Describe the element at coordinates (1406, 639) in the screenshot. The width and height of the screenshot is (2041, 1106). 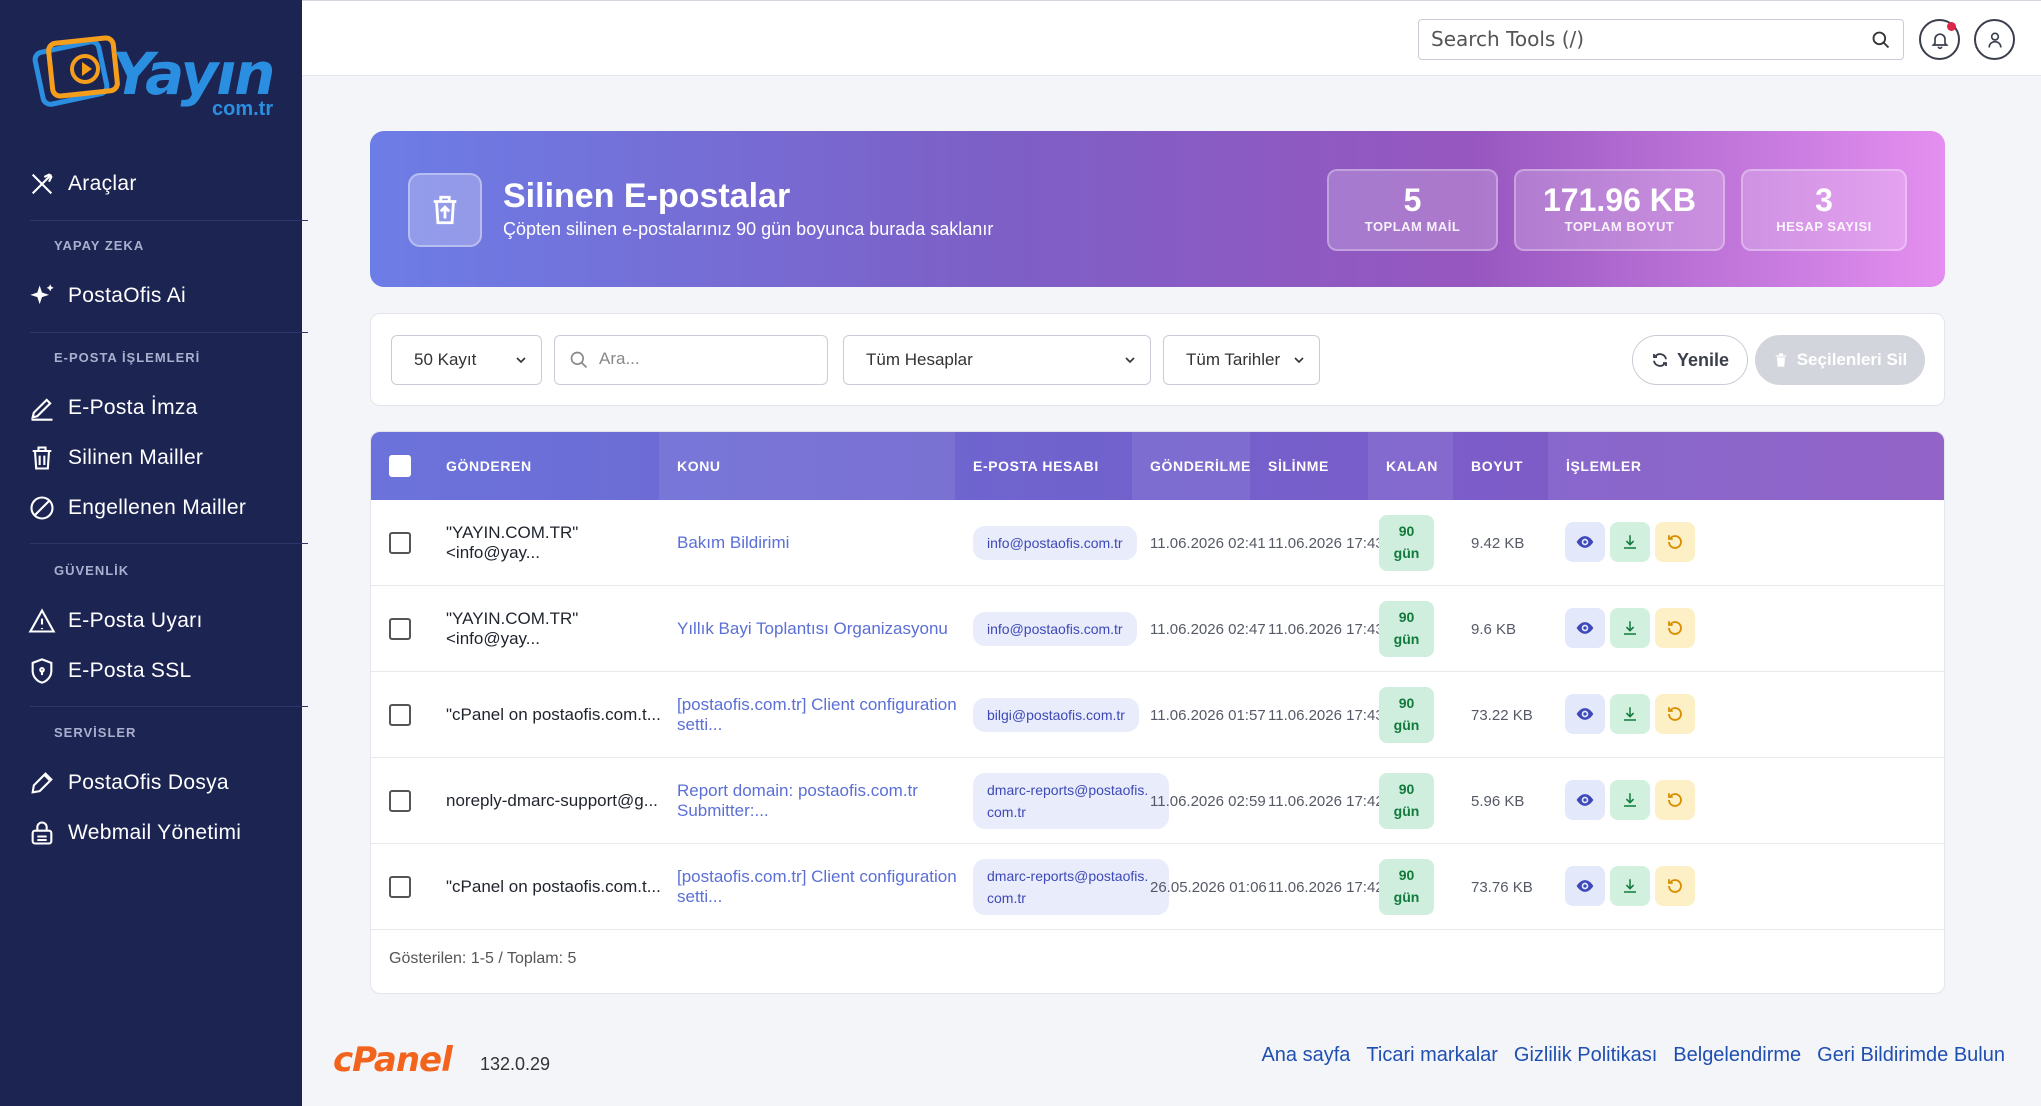
I see `remaining-unit: gün` at that location.